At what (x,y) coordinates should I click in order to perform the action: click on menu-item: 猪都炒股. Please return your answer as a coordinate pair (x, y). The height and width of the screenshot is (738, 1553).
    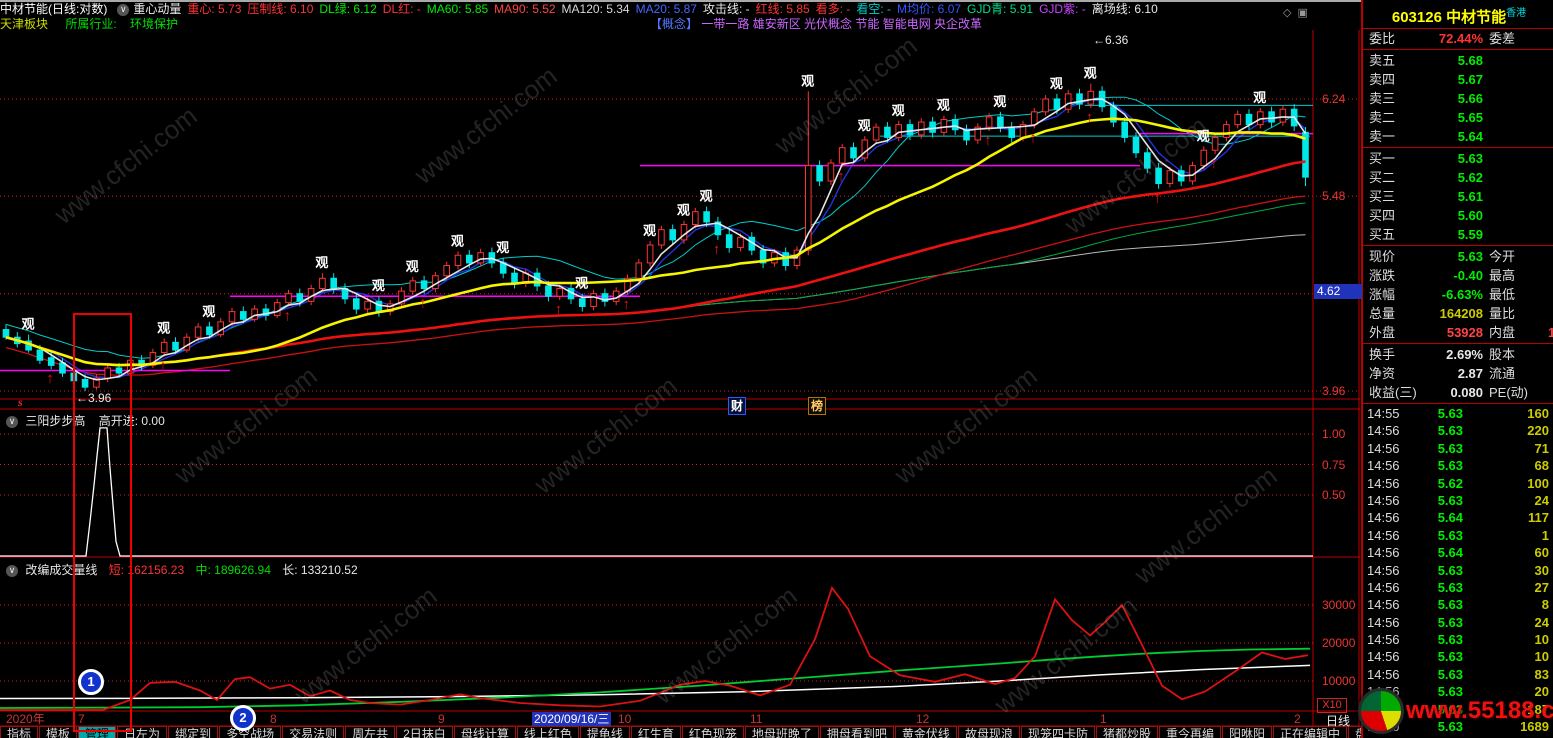
    Looking at the image, I should click on (1126, 732).